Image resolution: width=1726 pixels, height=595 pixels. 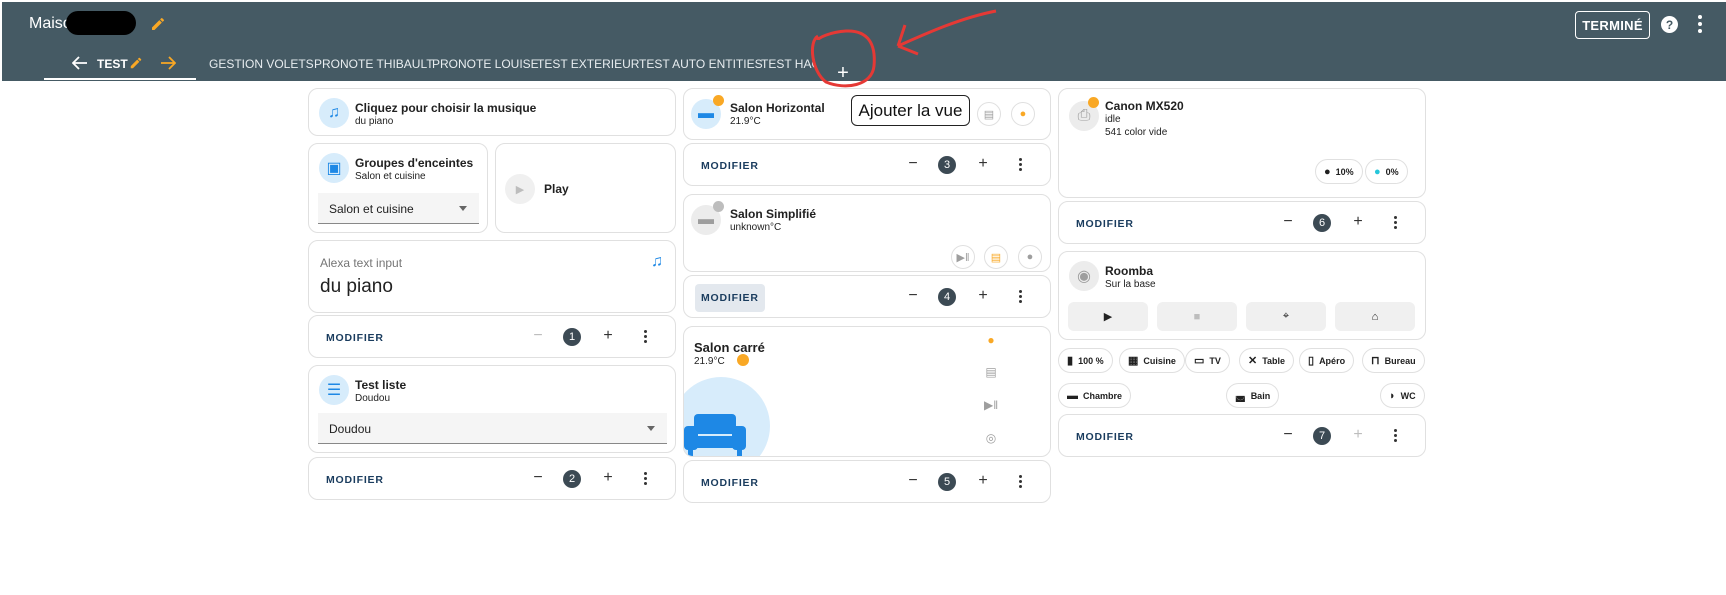 What do you see at coordinates (1136, 132) in the screenshot?
I see `printer-subtitle: 541 color vide` at bounding box center [1136, 132].